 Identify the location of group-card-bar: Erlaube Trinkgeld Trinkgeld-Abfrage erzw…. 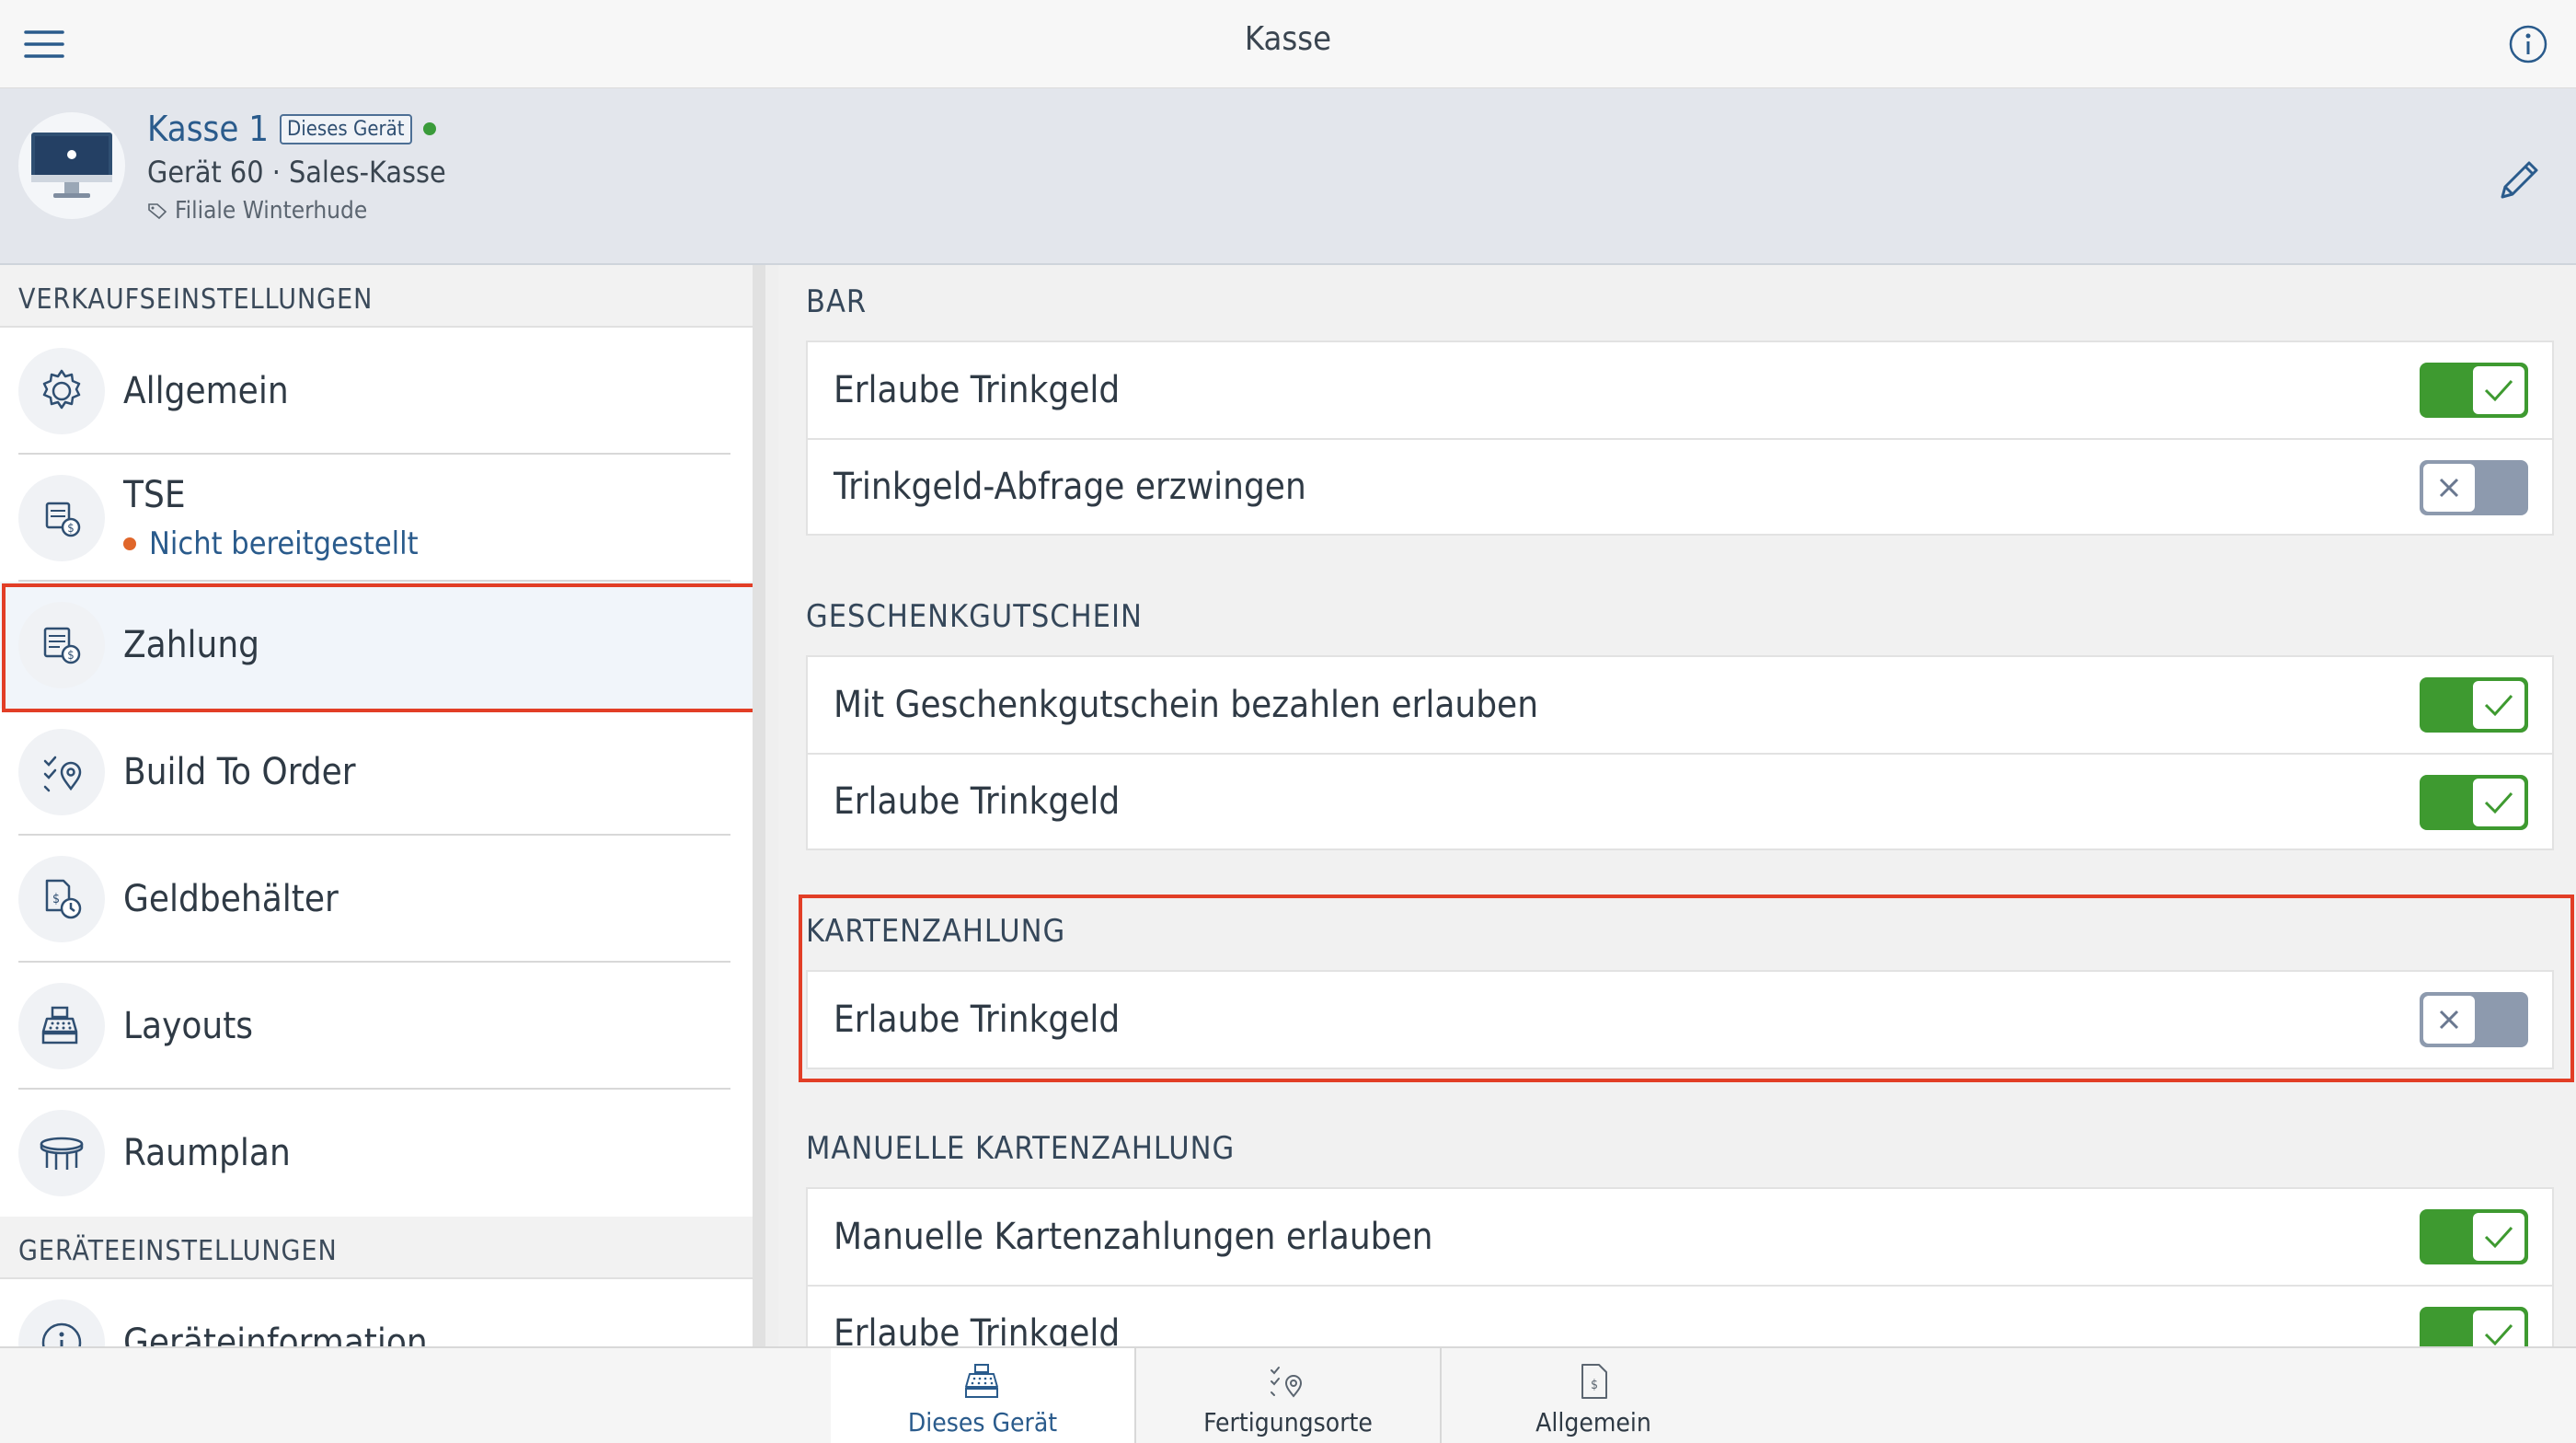
(1680, 438).